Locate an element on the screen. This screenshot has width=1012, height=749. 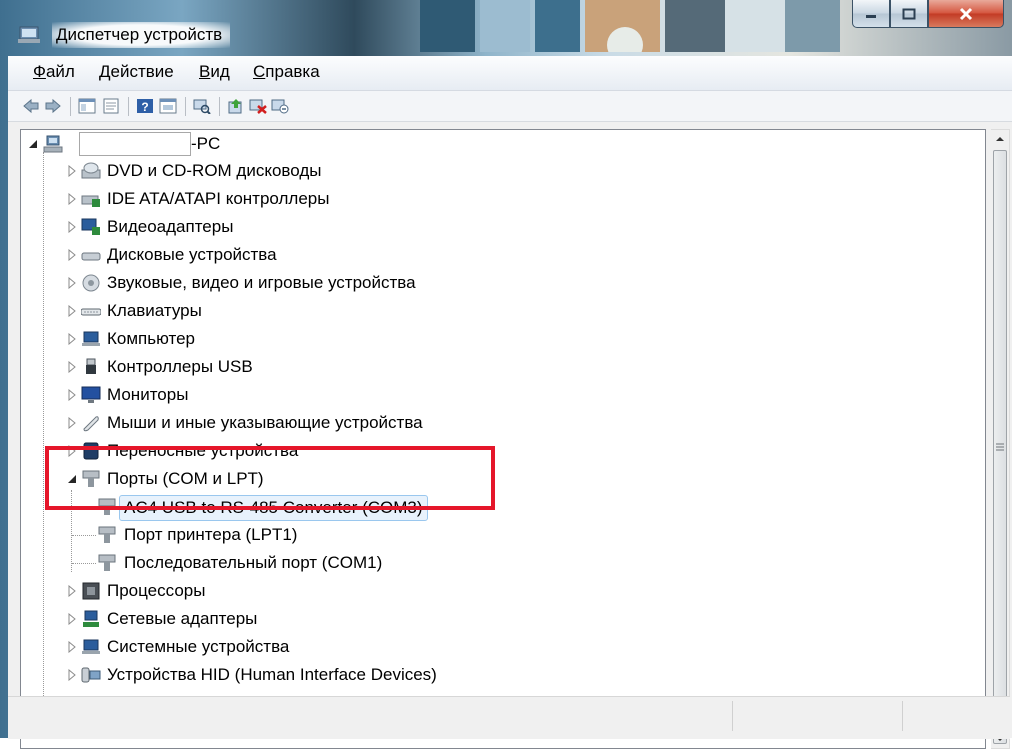
sound-device-icon is located at coordinates (91, 283).